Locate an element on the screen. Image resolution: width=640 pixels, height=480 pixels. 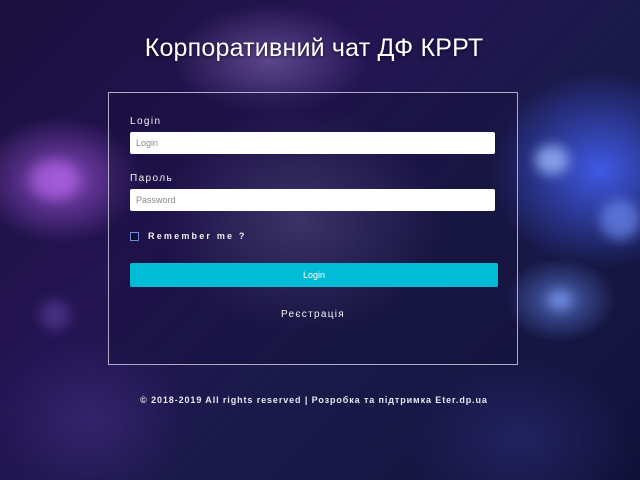
login-button: Login is located at coordinates (314, 275).